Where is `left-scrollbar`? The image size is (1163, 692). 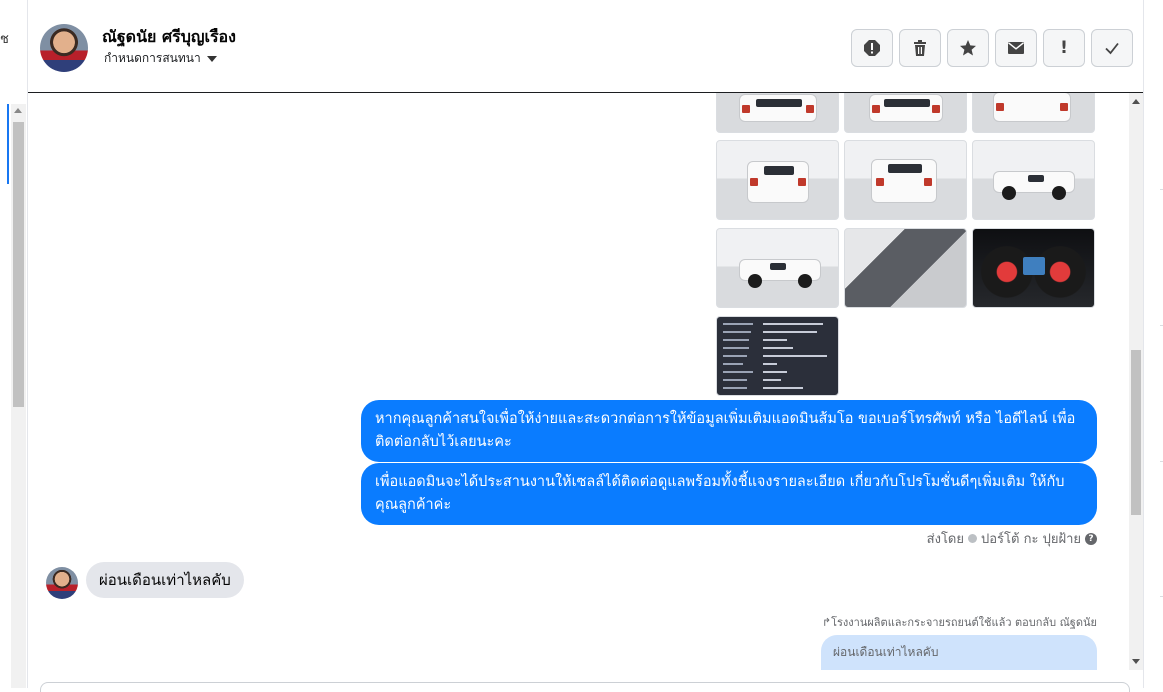 left-scrollbar is located at coordinates (18, 396).